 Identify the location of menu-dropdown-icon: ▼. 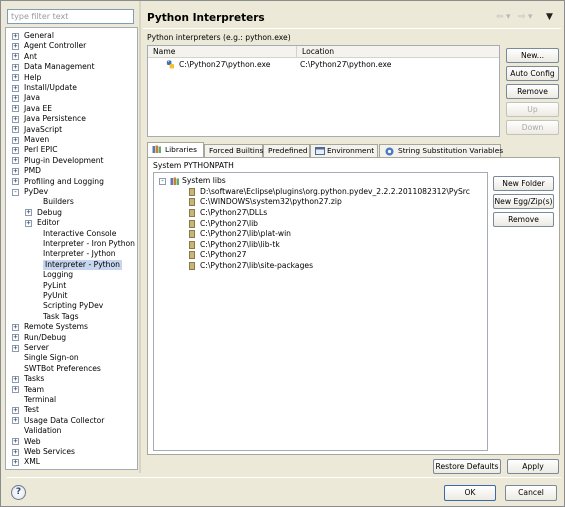
(549, 17).